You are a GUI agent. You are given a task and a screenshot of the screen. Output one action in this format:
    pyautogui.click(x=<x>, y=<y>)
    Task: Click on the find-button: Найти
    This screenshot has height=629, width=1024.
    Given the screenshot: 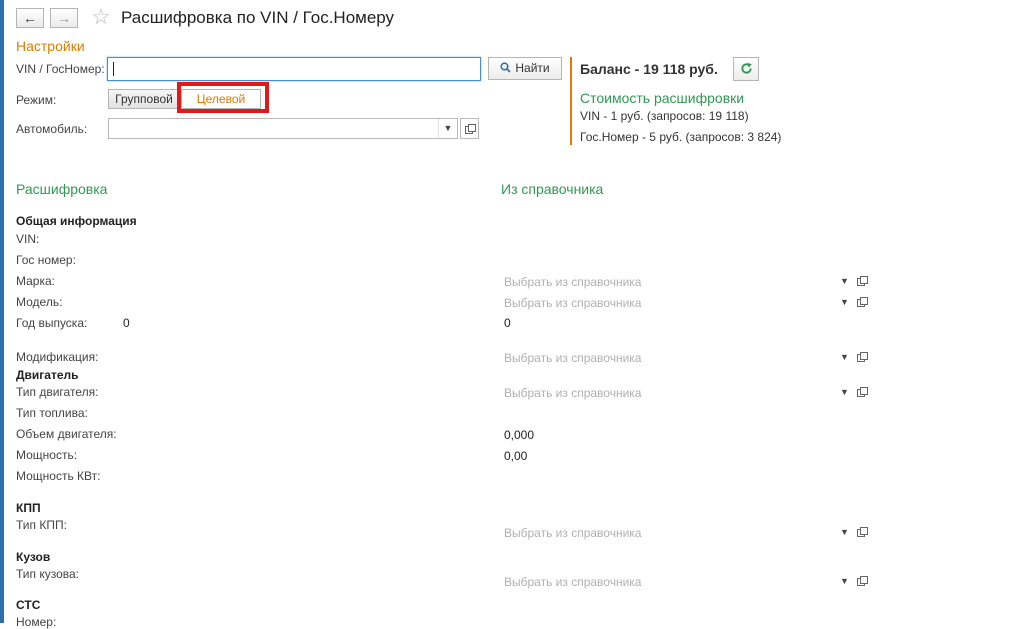 What is the action you would take?
    pyautogui.click(x=525, y=68)
    